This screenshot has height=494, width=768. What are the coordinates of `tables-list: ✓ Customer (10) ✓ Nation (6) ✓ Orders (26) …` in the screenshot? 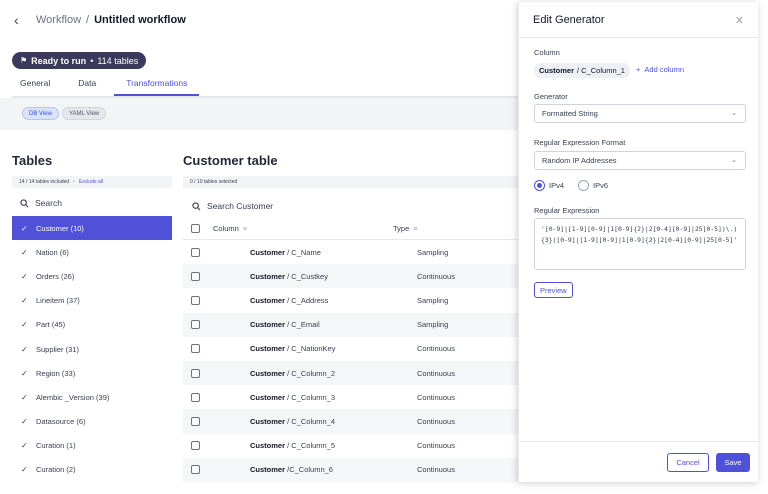 It's located at (92, 349).